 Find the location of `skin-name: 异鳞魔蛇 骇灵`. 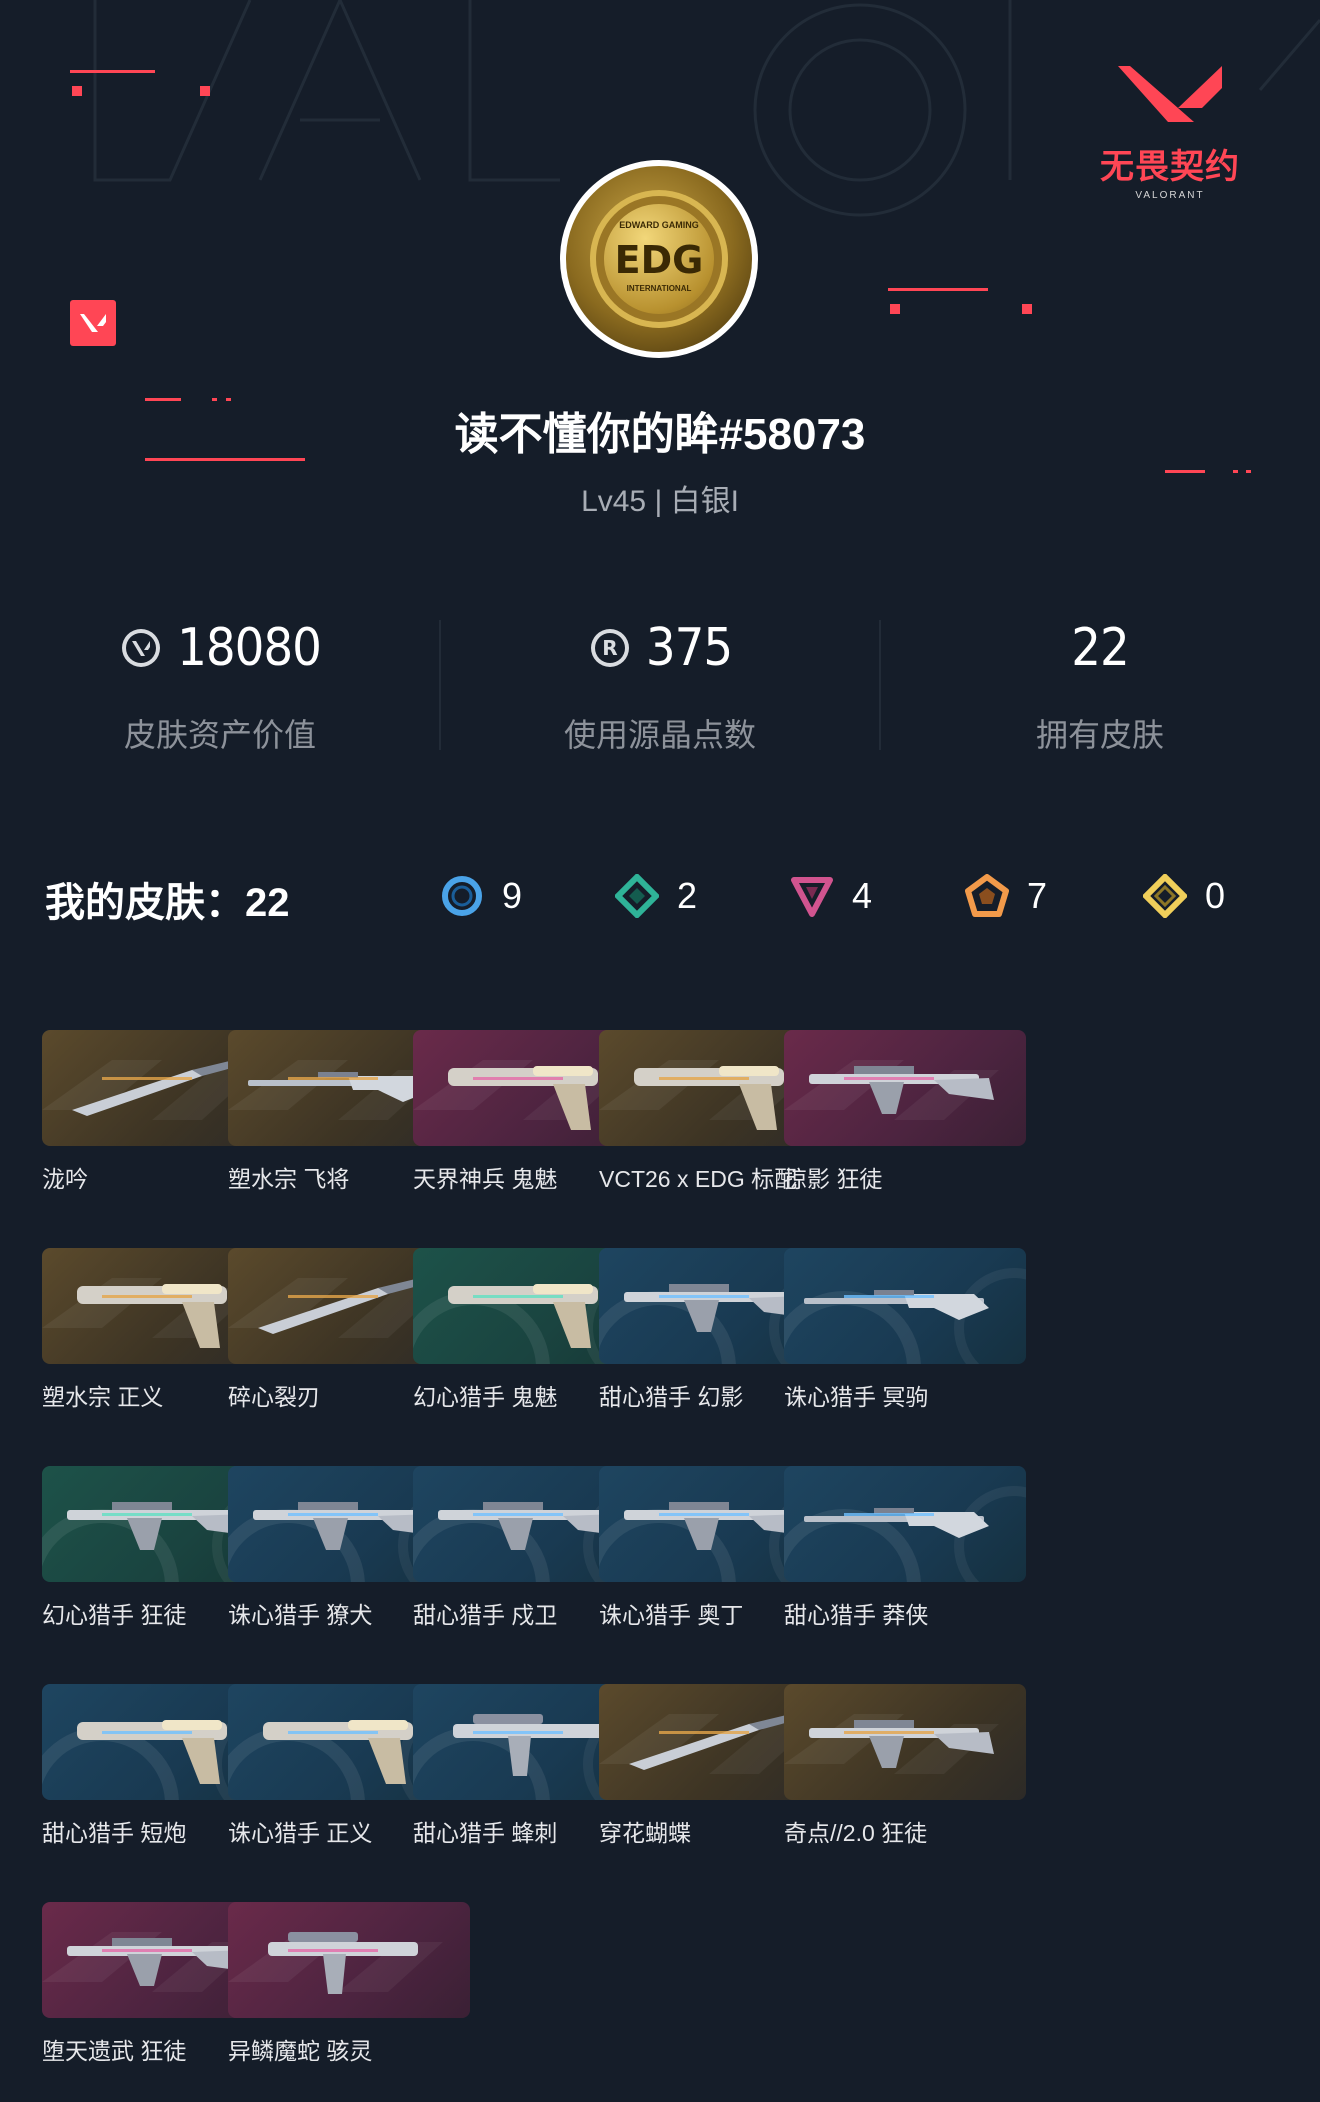

skin-name: 异鳞魔蛇 骇灵 is located at coordinates (300, 2051).